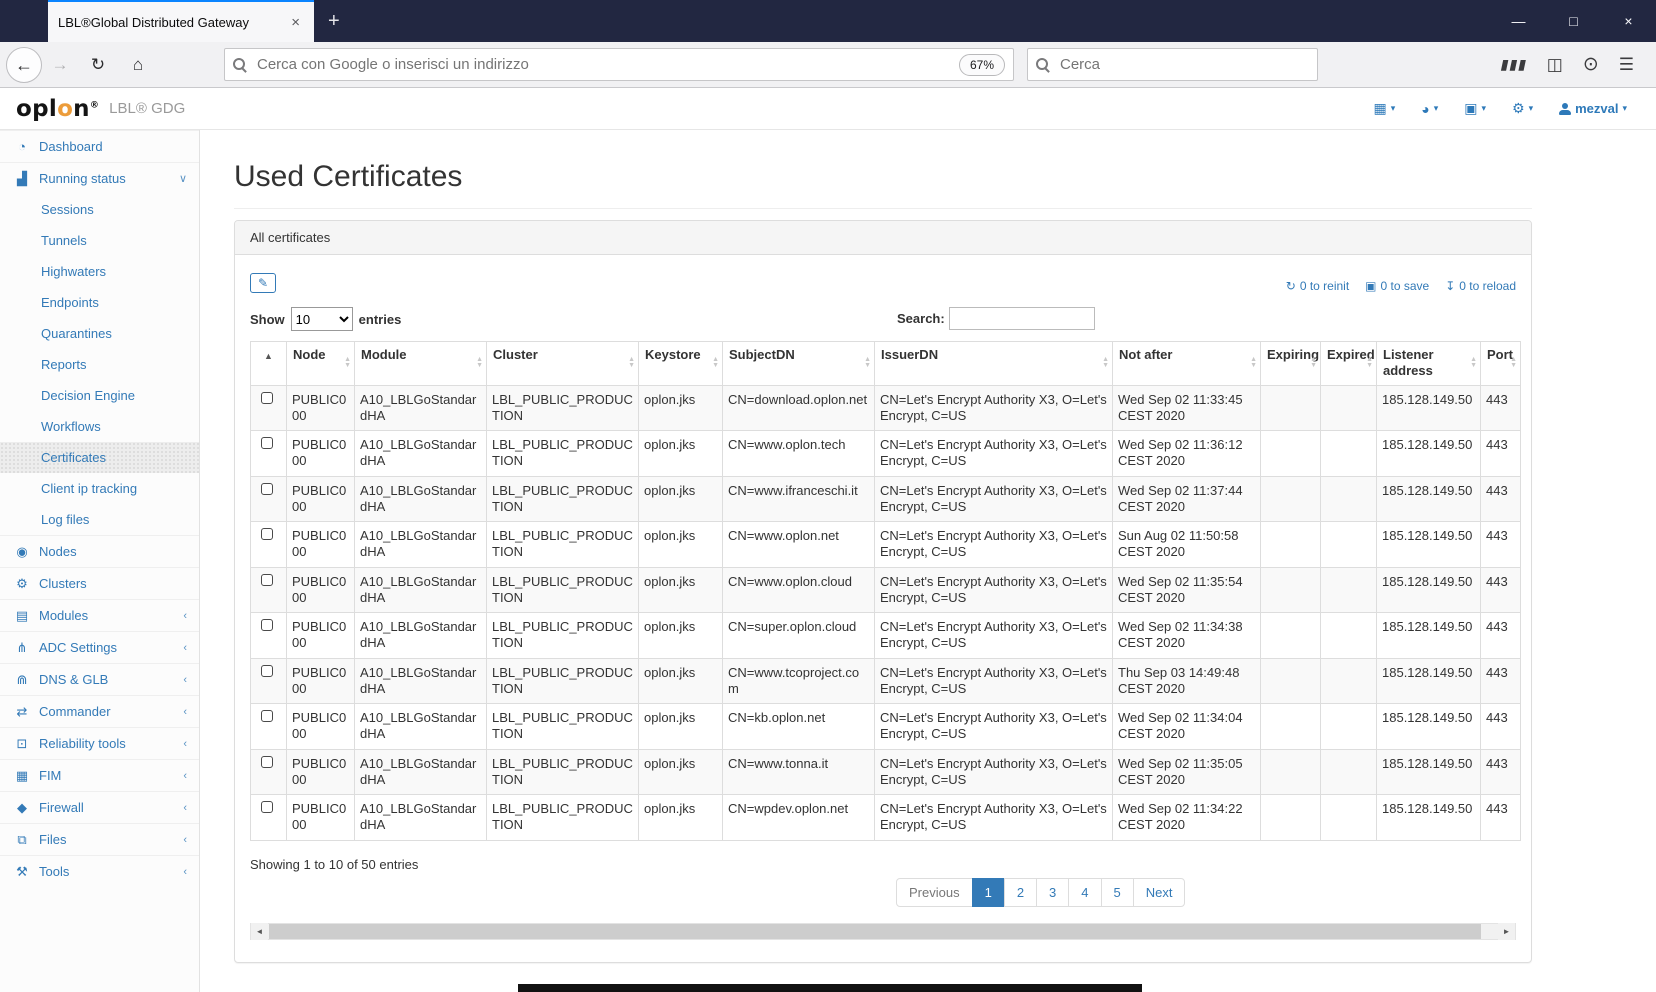 Image resolution: width=1656 pixels, height=992 pixels. What do you see at coordinates (1348, 363) in the screenshot?
I see `column-header-expired: Expired ▲ ▼` at bounding box center [1348, 363].